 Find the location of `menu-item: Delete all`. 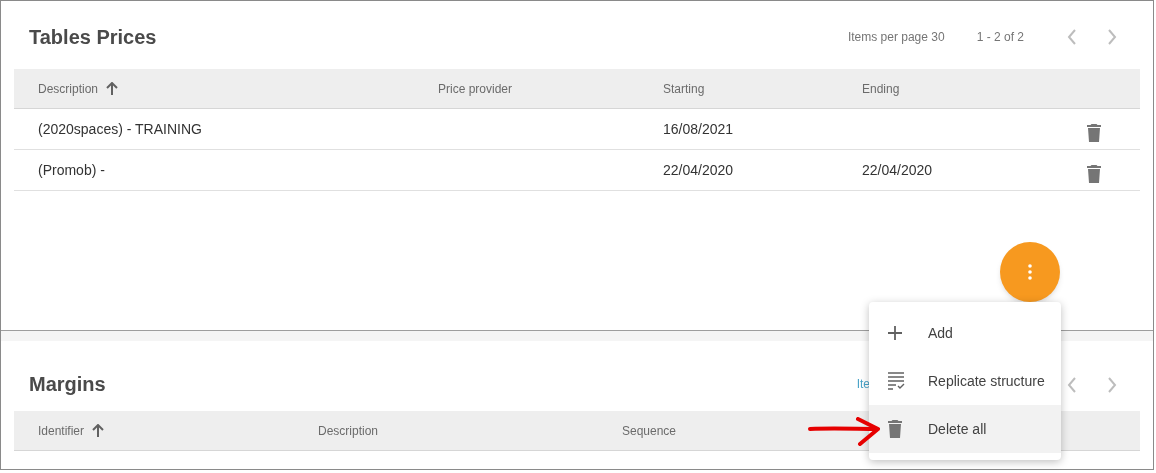

menu-item: Delete all is located at coordinates (965, 429).